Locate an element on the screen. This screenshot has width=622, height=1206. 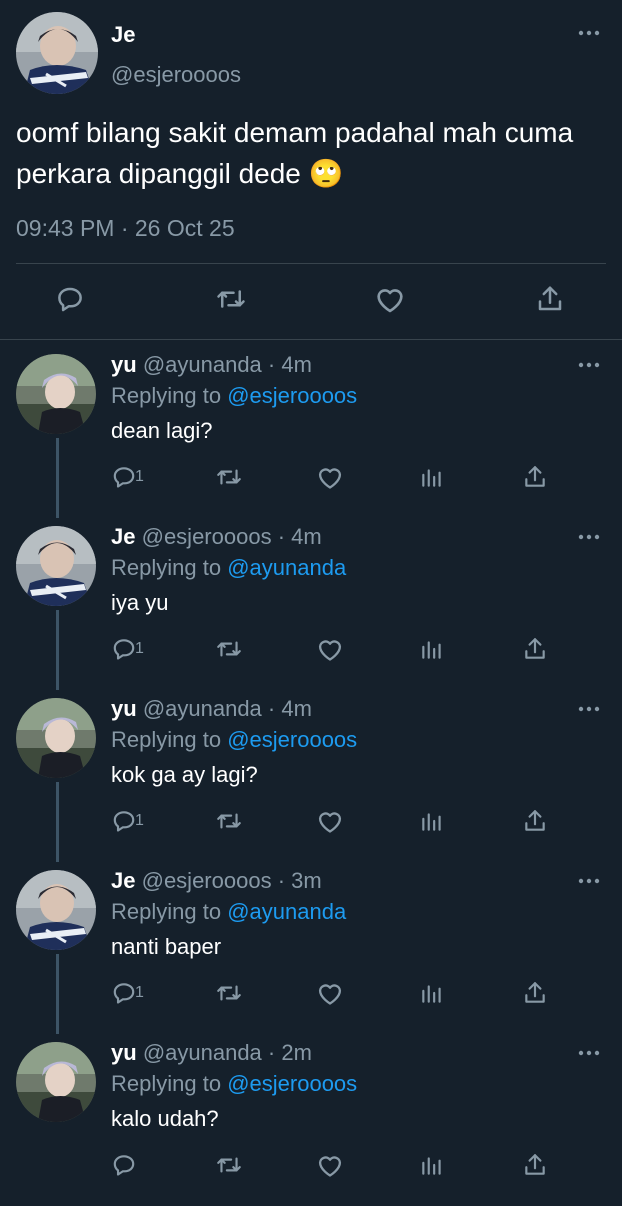
reply-header: Je @esjeroooos · 3m is located at coordinates (216, 881).